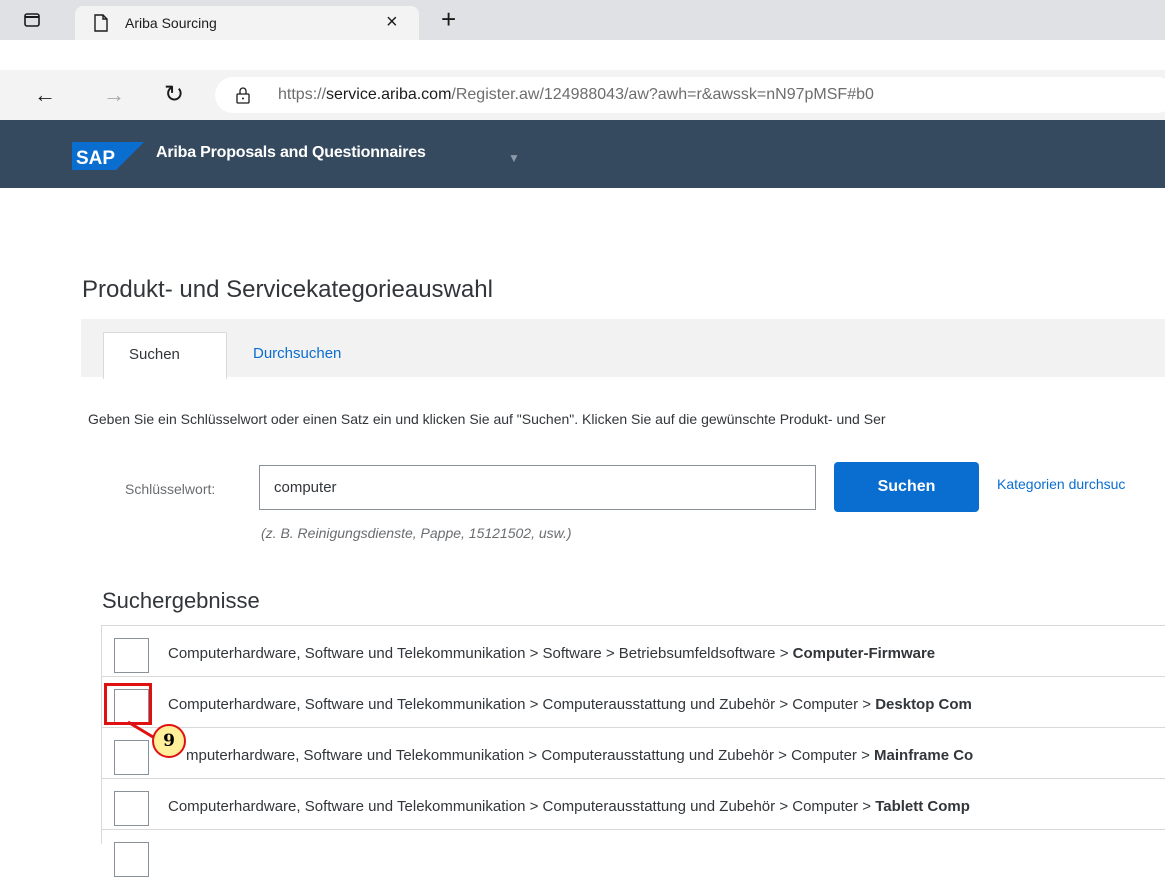 This screenshot has height=880, width=1165. I want to click on results-title: Suchergebnisse, so click(181, 600).